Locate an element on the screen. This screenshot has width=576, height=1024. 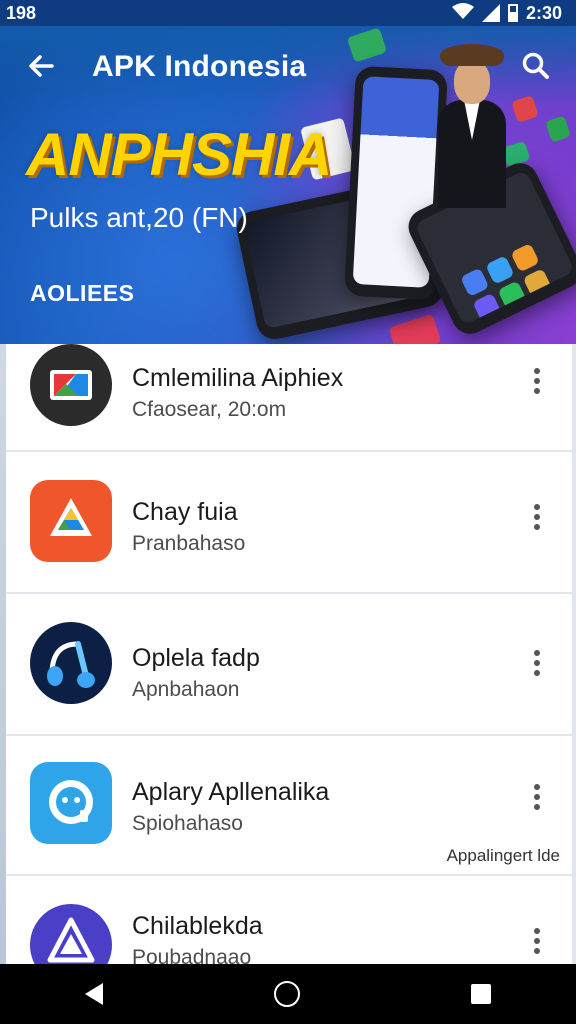
headphones-icon is located at coordinates (71, 663).